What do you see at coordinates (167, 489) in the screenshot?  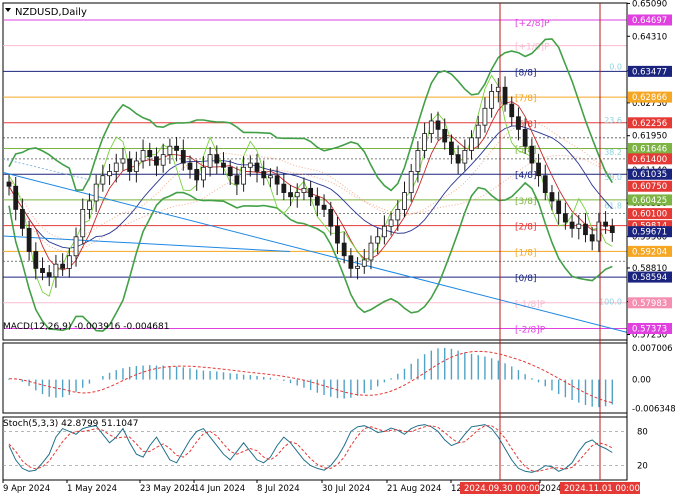 I see `x-tick-label: 23 May 2024` at bounding box center [167, 489].